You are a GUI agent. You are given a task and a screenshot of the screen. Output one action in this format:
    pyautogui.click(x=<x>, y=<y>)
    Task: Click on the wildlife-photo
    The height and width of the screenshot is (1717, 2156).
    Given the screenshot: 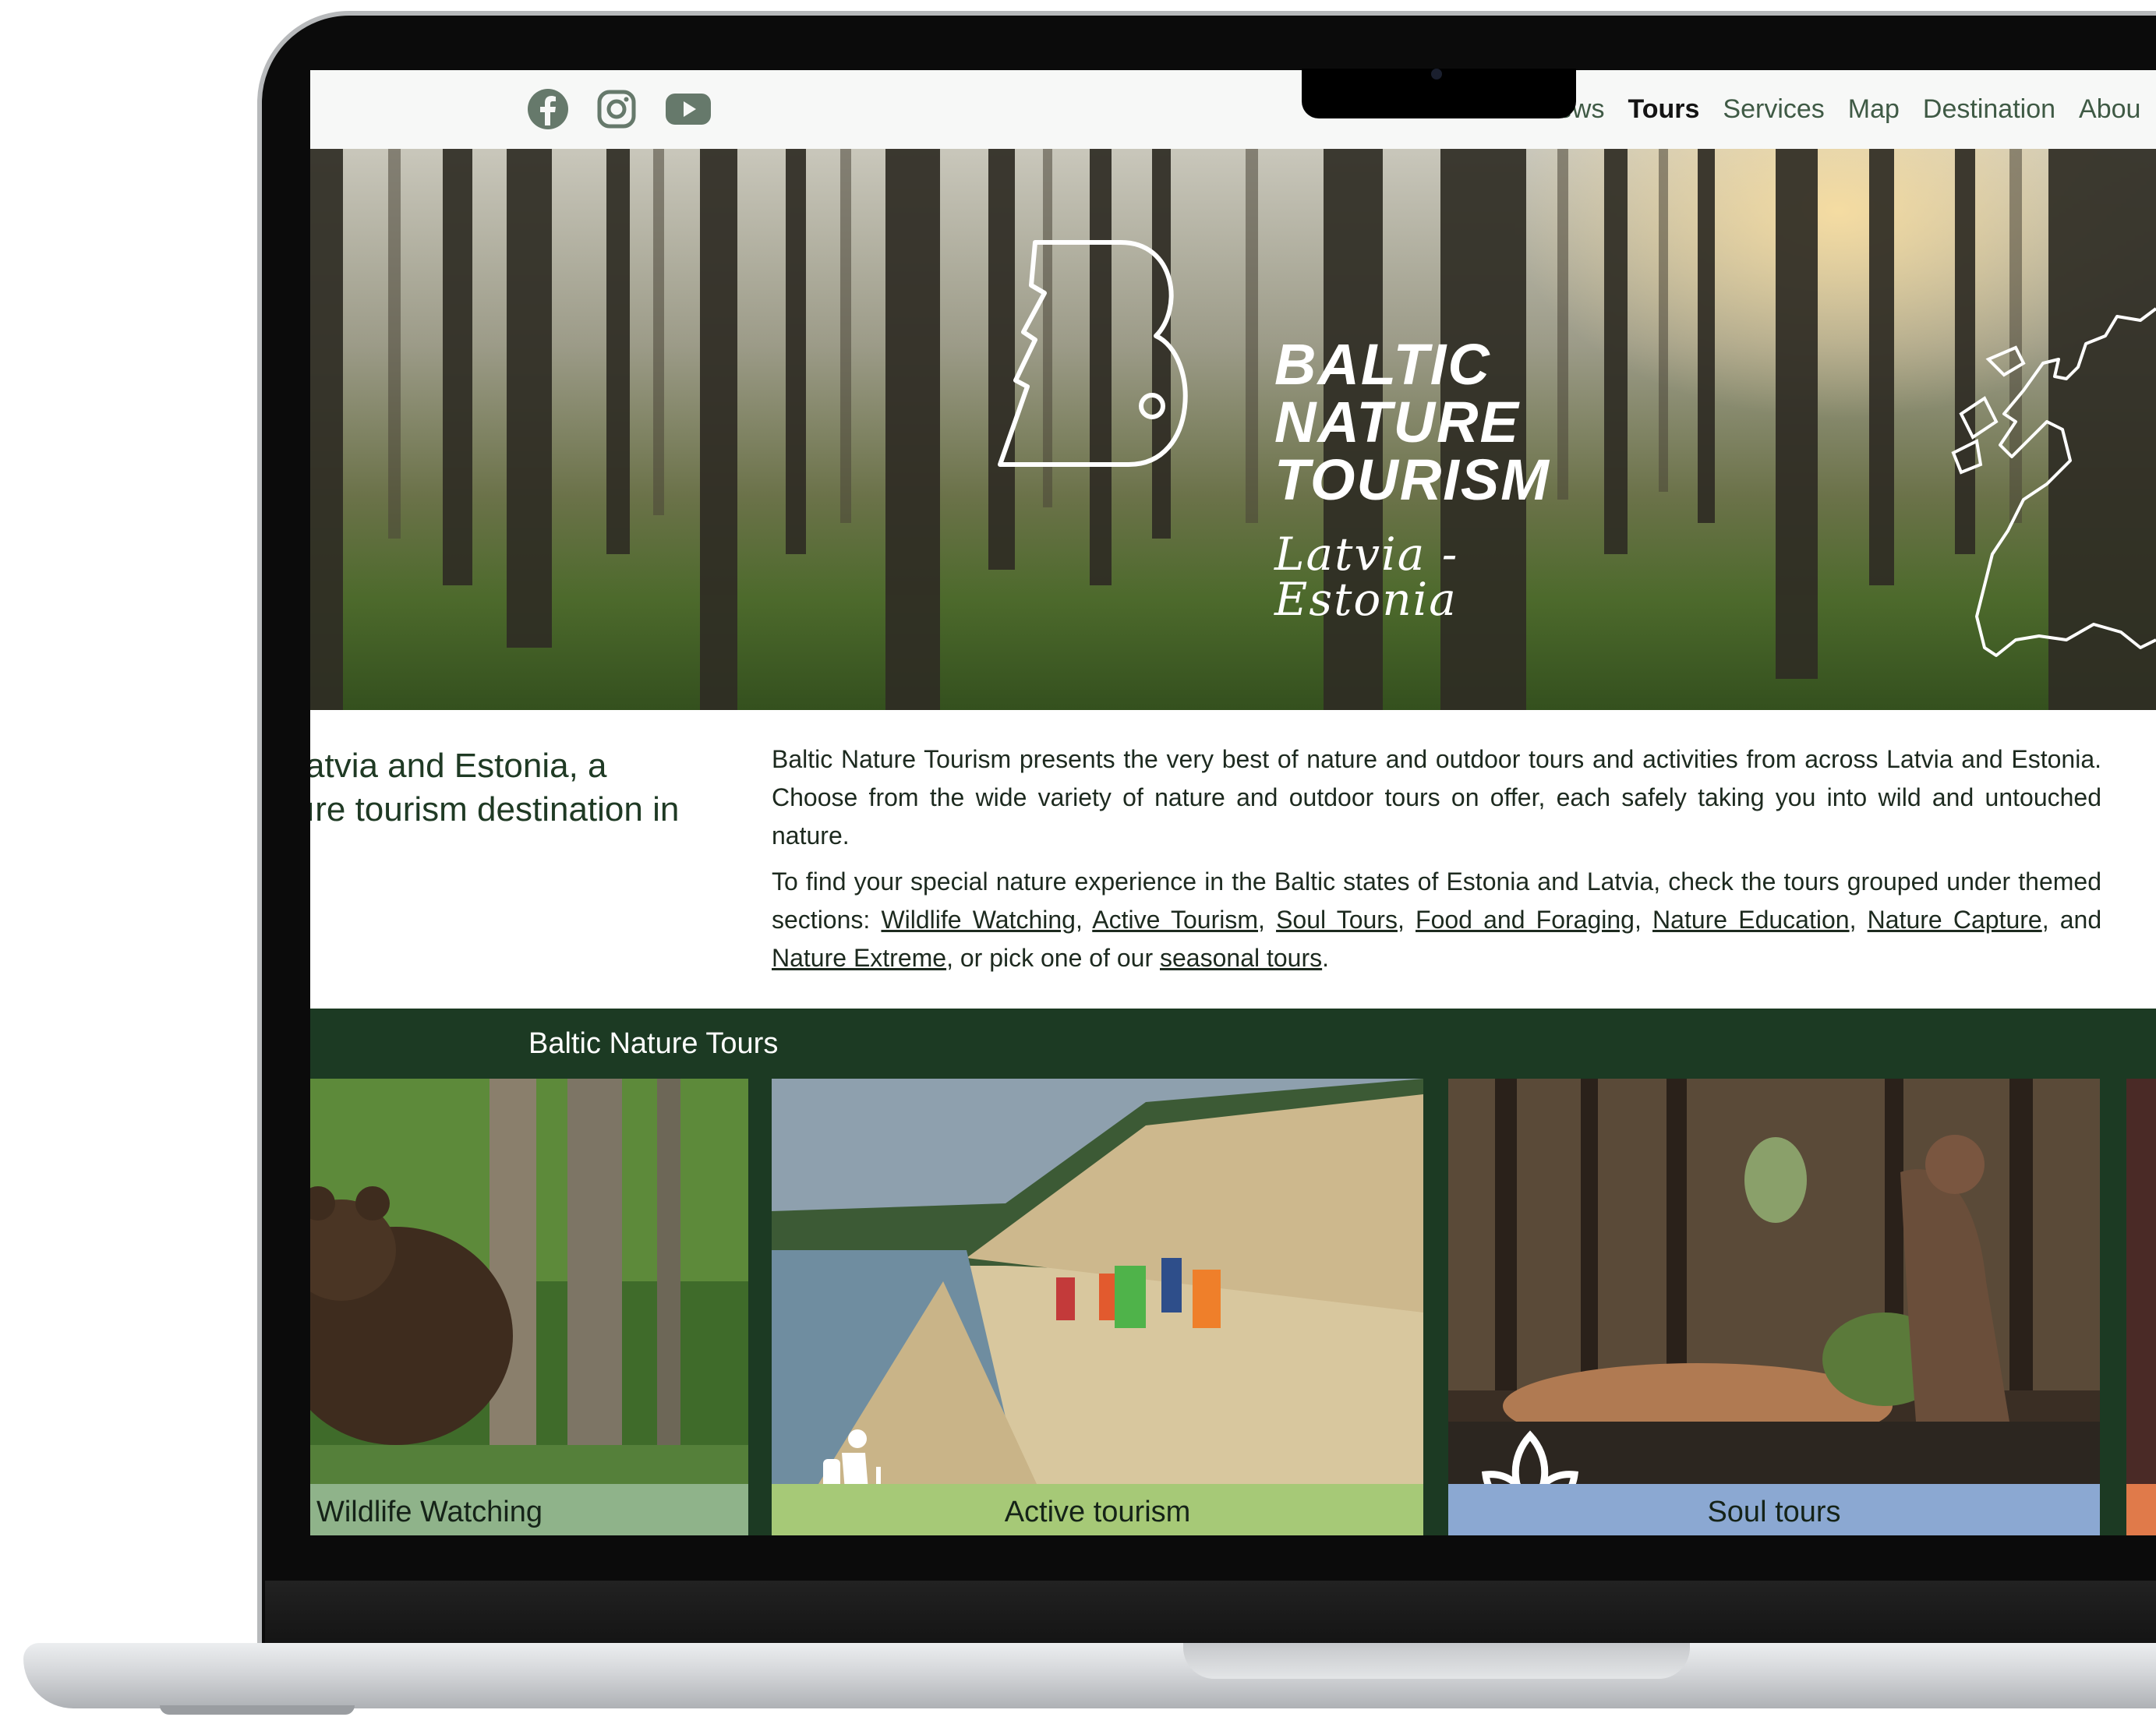 What is the action you would take?
    pyautogui.click(x=529, y=1281)
    